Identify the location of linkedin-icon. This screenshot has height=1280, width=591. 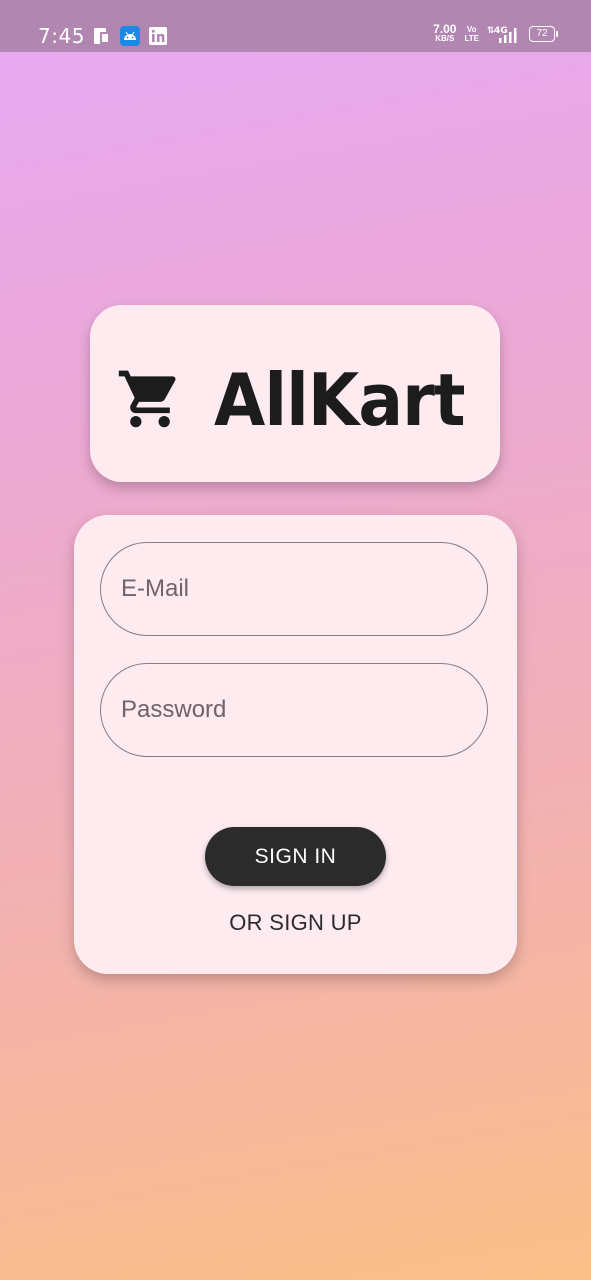
(158, 36).